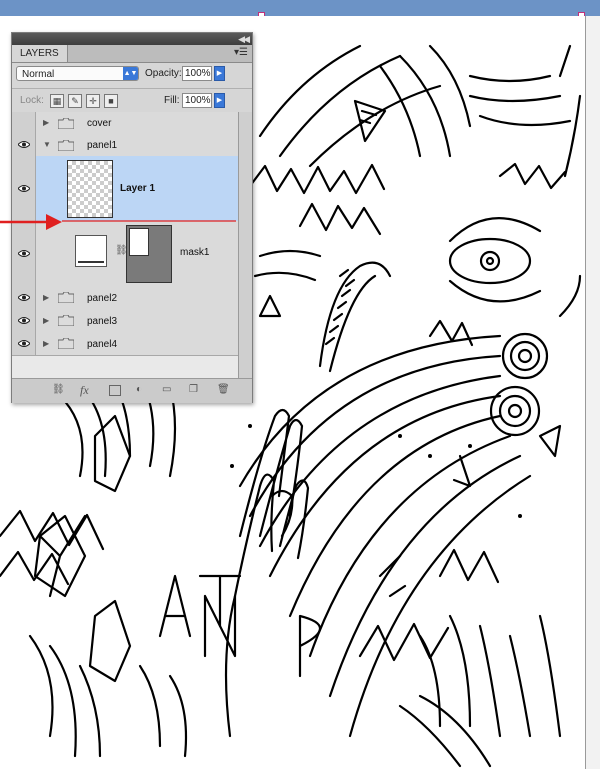  Describe the element at coordinates (111, 101) in the screenshot. I see `lock-all-icon: ■` at that location.